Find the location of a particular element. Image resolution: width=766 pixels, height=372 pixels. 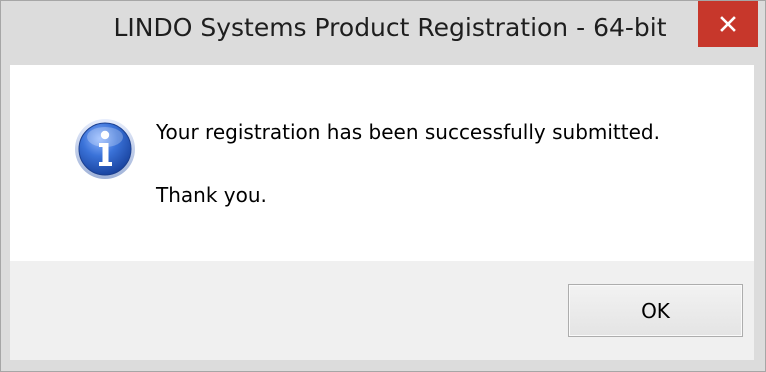

info-icon is located at coordinates (105, 149).